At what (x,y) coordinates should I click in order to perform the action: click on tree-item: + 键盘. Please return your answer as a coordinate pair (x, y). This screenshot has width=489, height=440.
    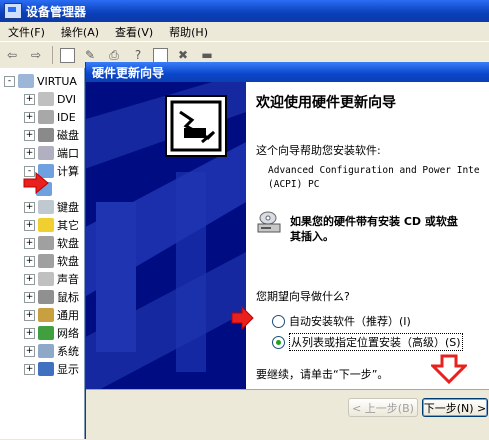
    Looking at the image, I should click on (51, 207).